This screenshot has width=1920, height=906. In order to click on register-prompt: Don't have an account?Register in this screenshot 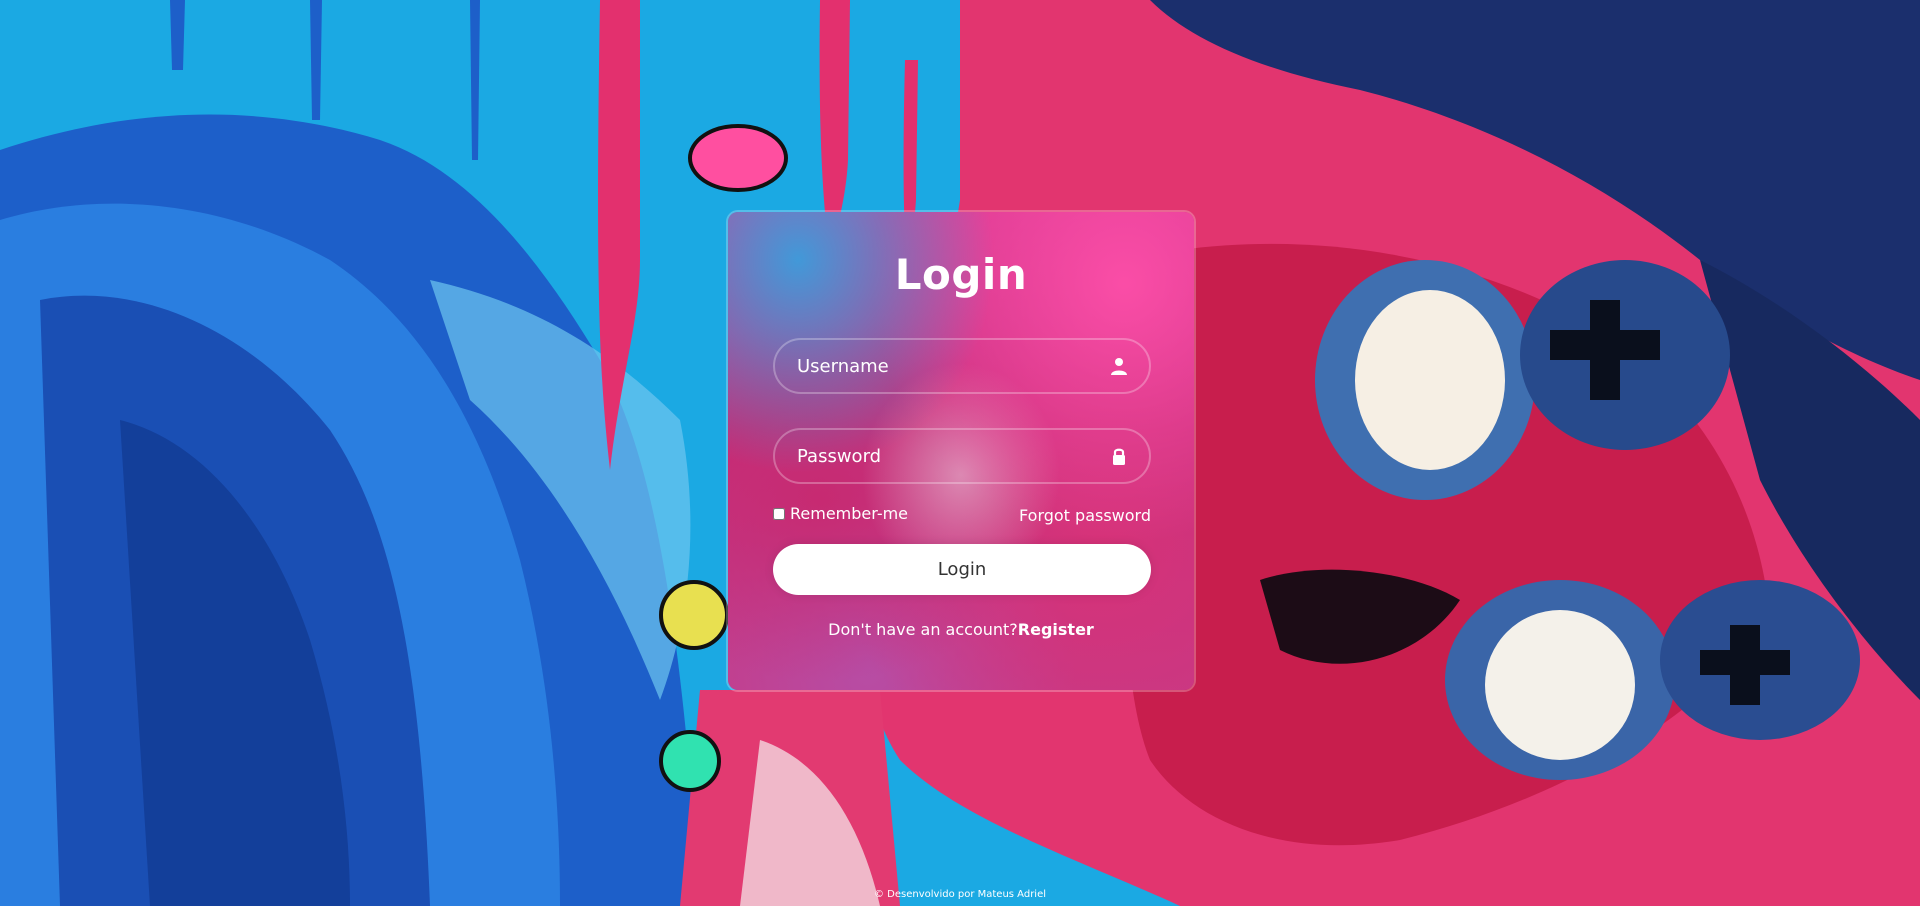, I will do `click(961, 629)`.